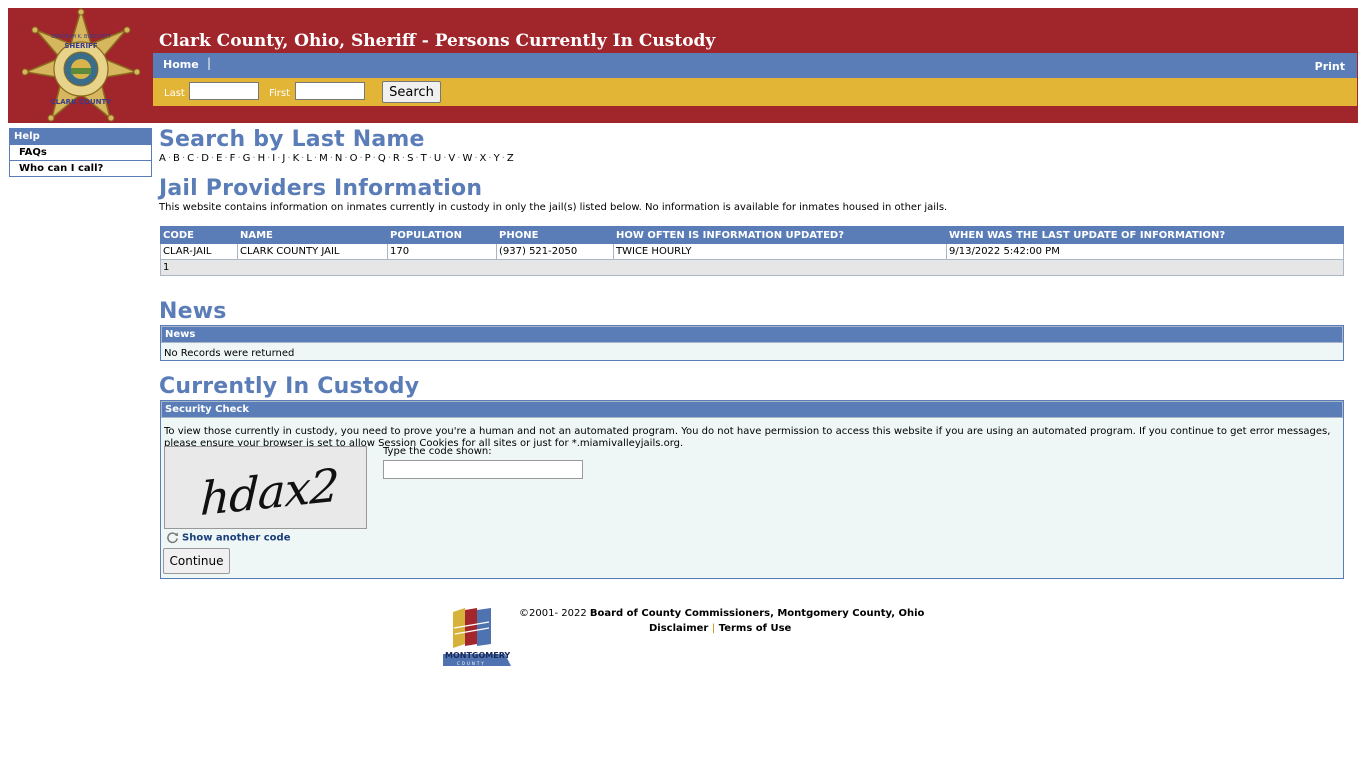 The image size is (1366, 768). I want to click on letter-link-a: A, so click(162, 158).